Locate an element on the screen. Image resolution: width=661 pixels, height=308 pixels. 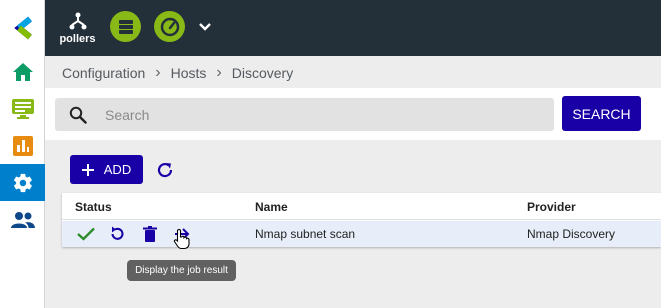
monitor-icon is located at coordinates (22, 108).